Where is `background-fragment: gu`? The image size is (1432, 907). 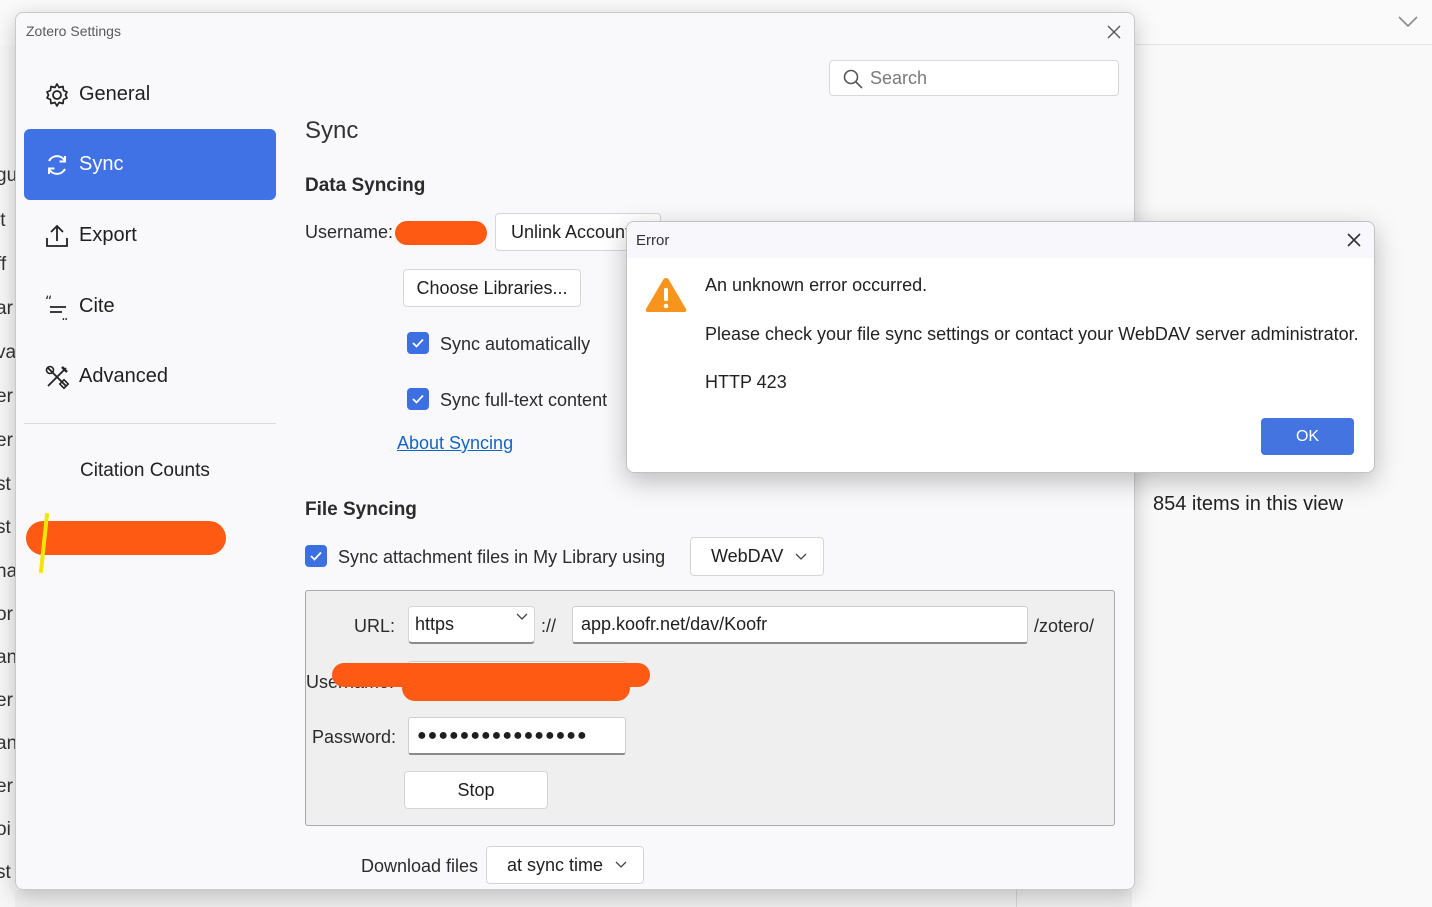
background-fragment: gu is located at coordinates (7, 175).